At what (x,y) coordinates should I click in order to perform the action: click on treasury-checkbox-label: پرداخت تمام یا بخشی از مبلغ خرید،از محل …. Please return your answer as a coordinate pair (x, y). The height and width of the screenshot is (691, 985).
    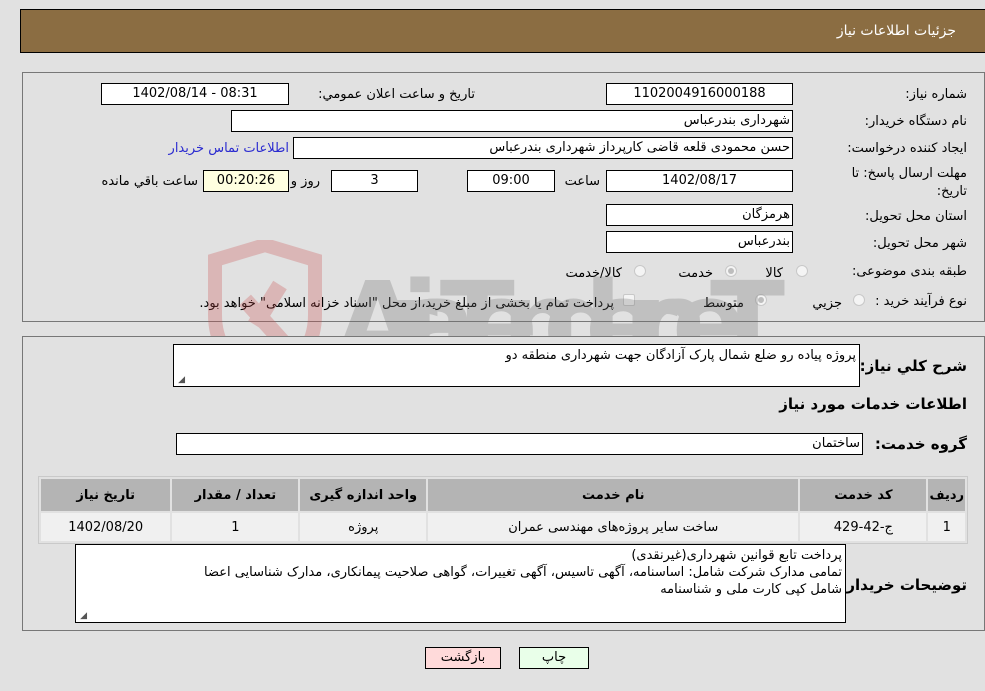
    Looking at the image, I should click on (406, 303).